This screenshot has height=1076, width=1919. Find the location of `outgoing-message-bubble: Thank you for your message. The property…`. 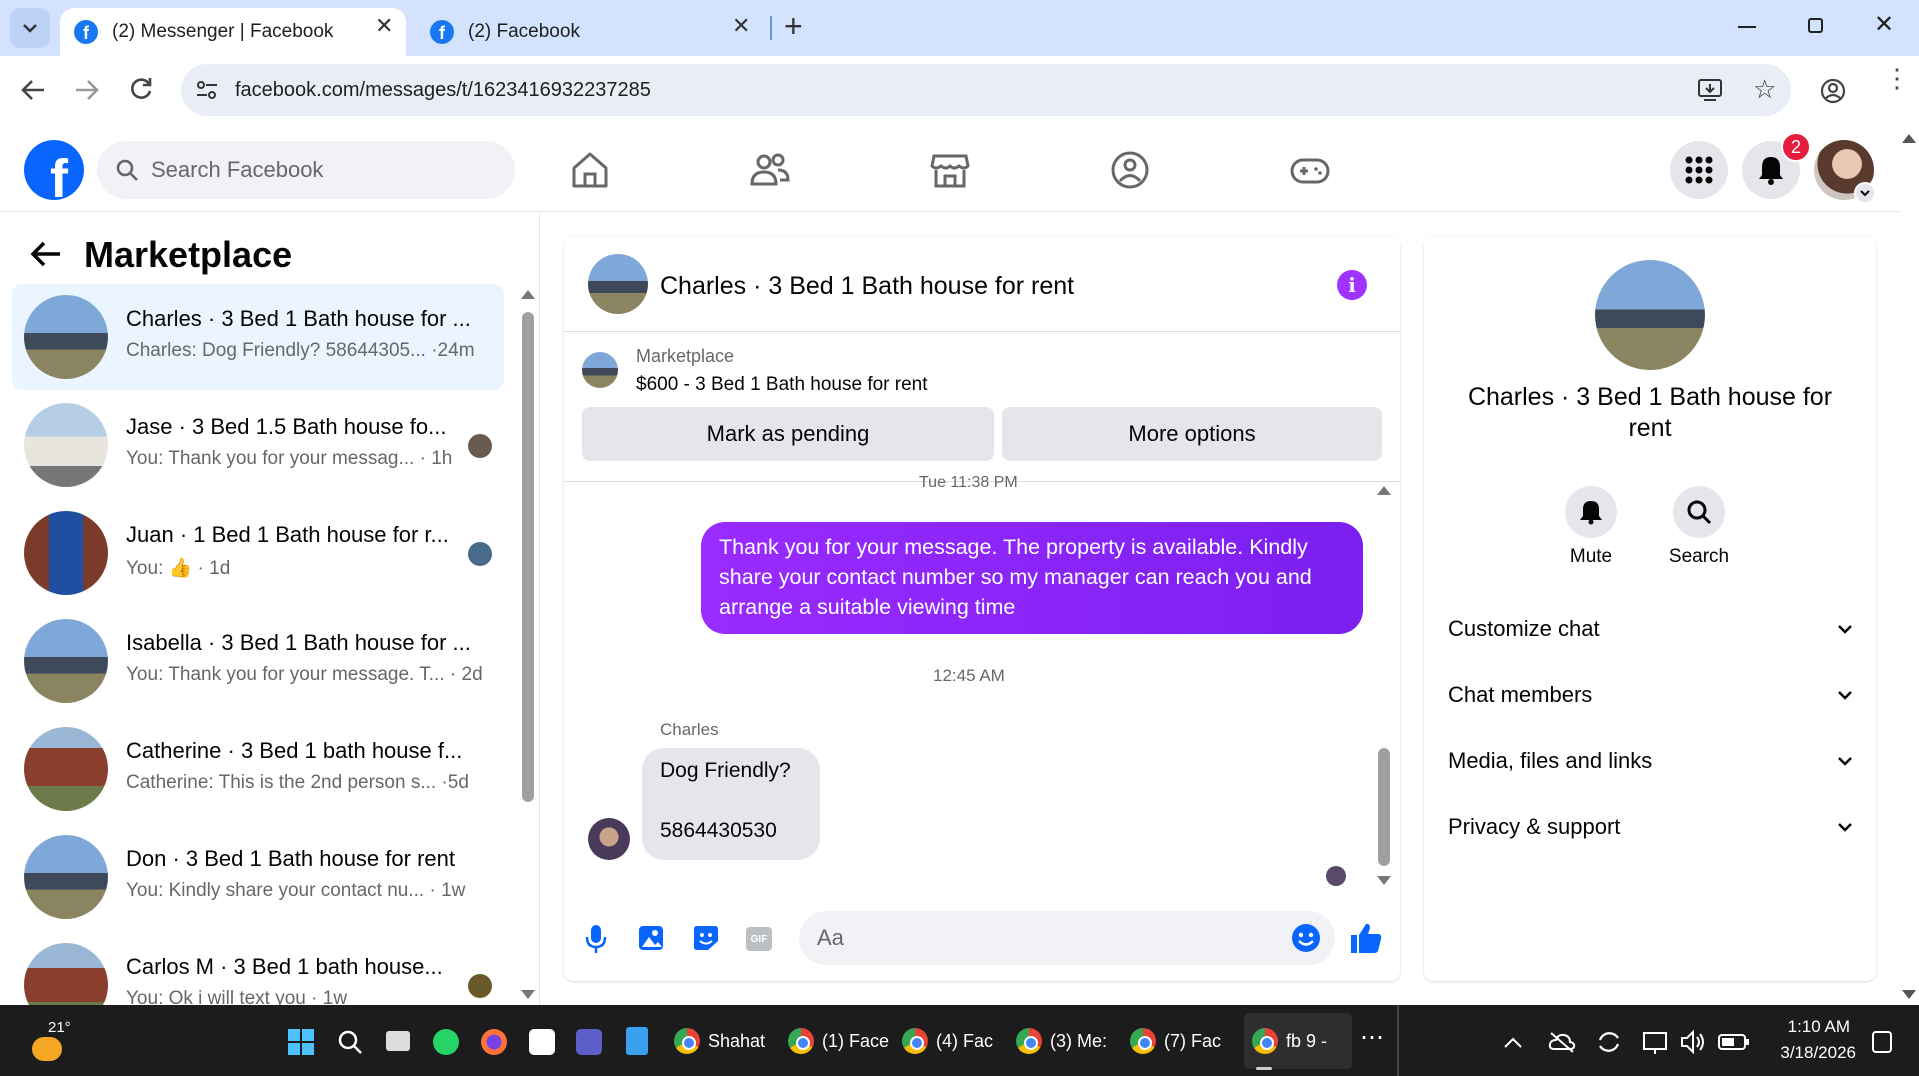

outgoing-message-bubble: Thank you for your message. The property… is located at coordinates (1032, 578).